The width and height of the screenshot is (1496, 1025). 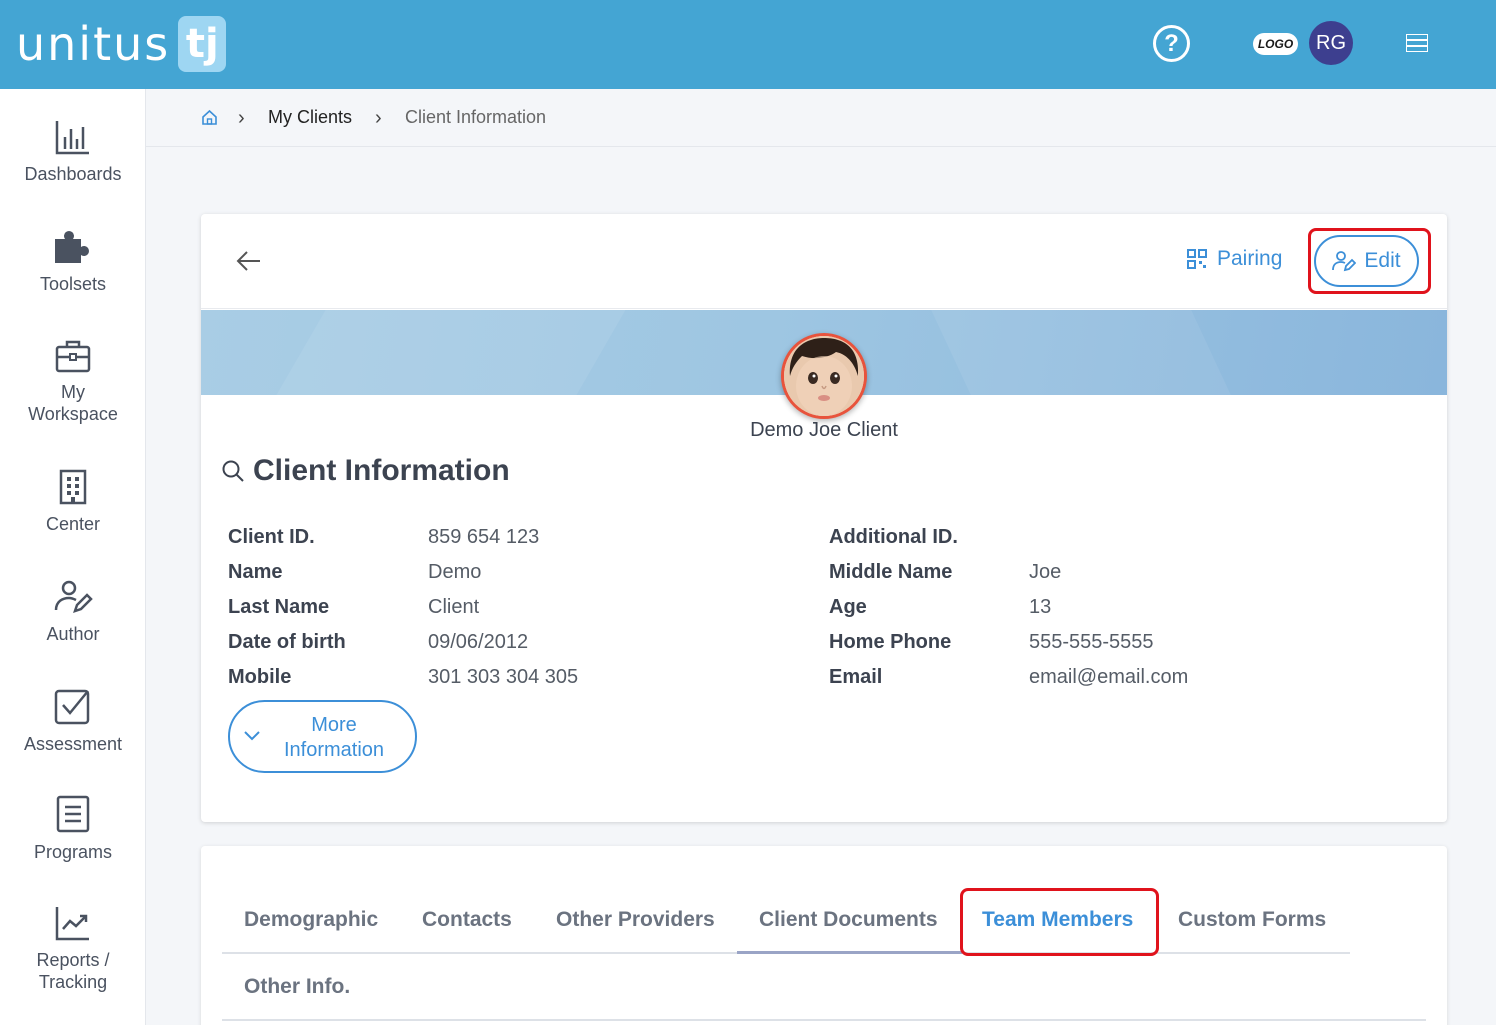 What do you see at coordinates (1059, 922) in the screenshot?
I see `team-members-highlight-box` at bounding box center [1059, 922].